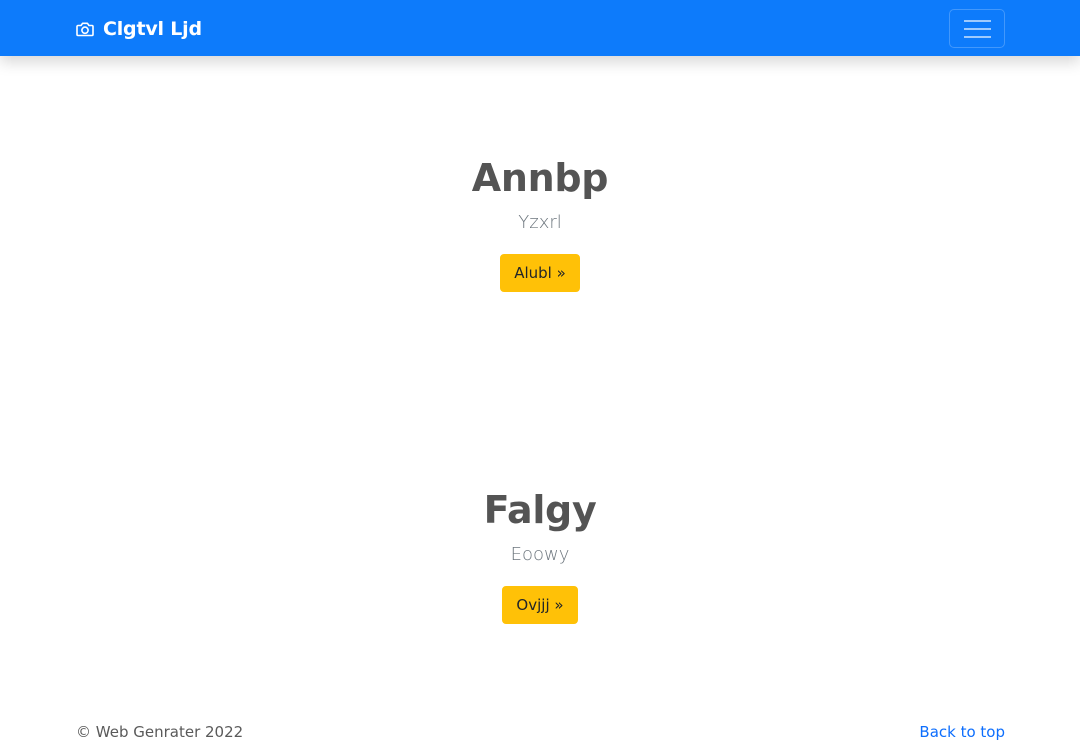  What do you see at coordinates (85, 29) in the screenshot?
I see `camera-icon` at bounding box center [85, 29].